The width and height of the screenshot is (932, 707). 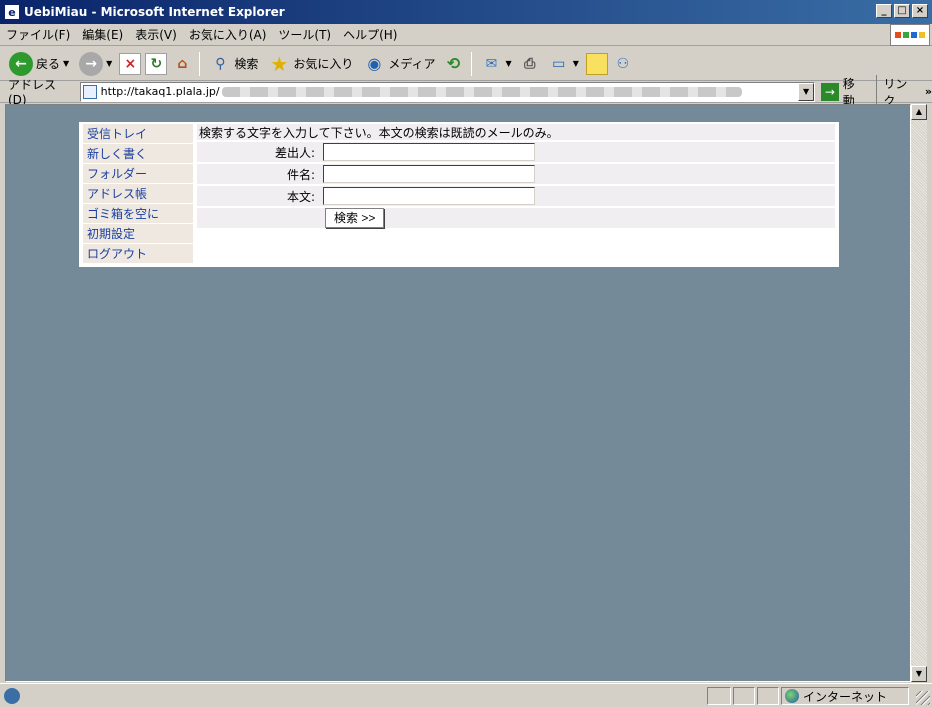 I want to click on sidebar-item-preferences: 初期設定, so click(x=138, y=234).